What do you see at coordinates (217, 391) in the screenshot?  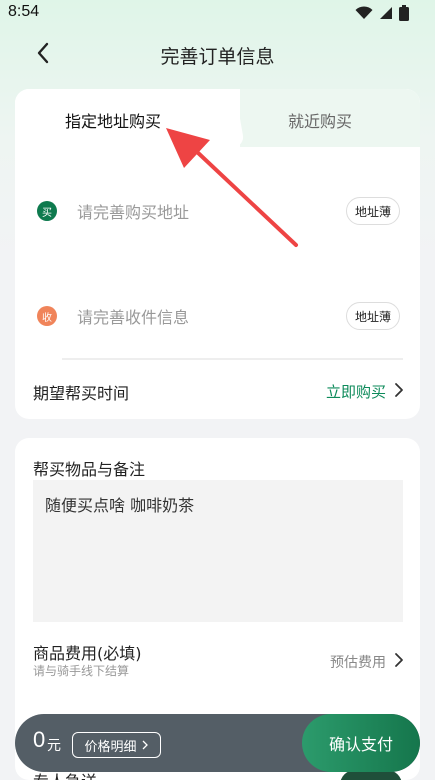 I see `expected-time-row: 期望帮买时间 立即购买` at bounding box center [217, 391].